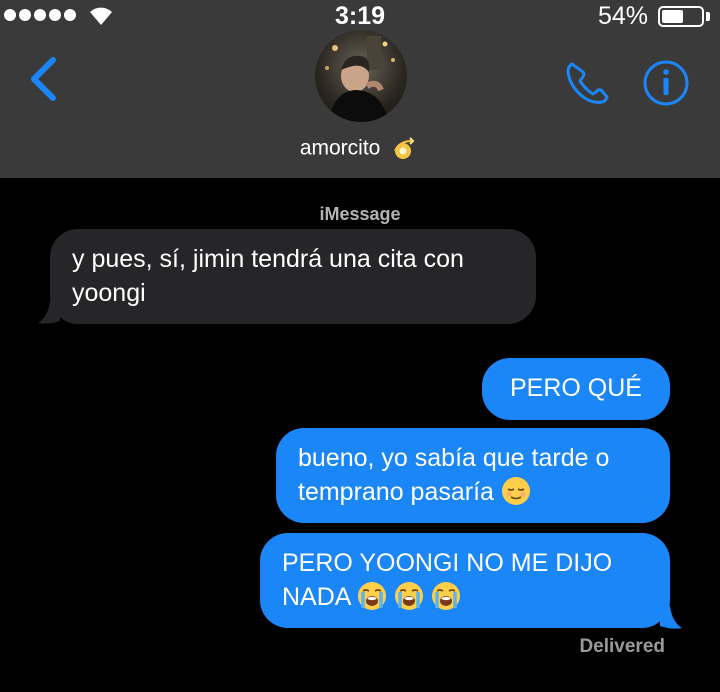  What do you see at coordinates (340, 148) in the screenshot?
I see `contact-name-text: amorcito` at bounding box center [340, 148].